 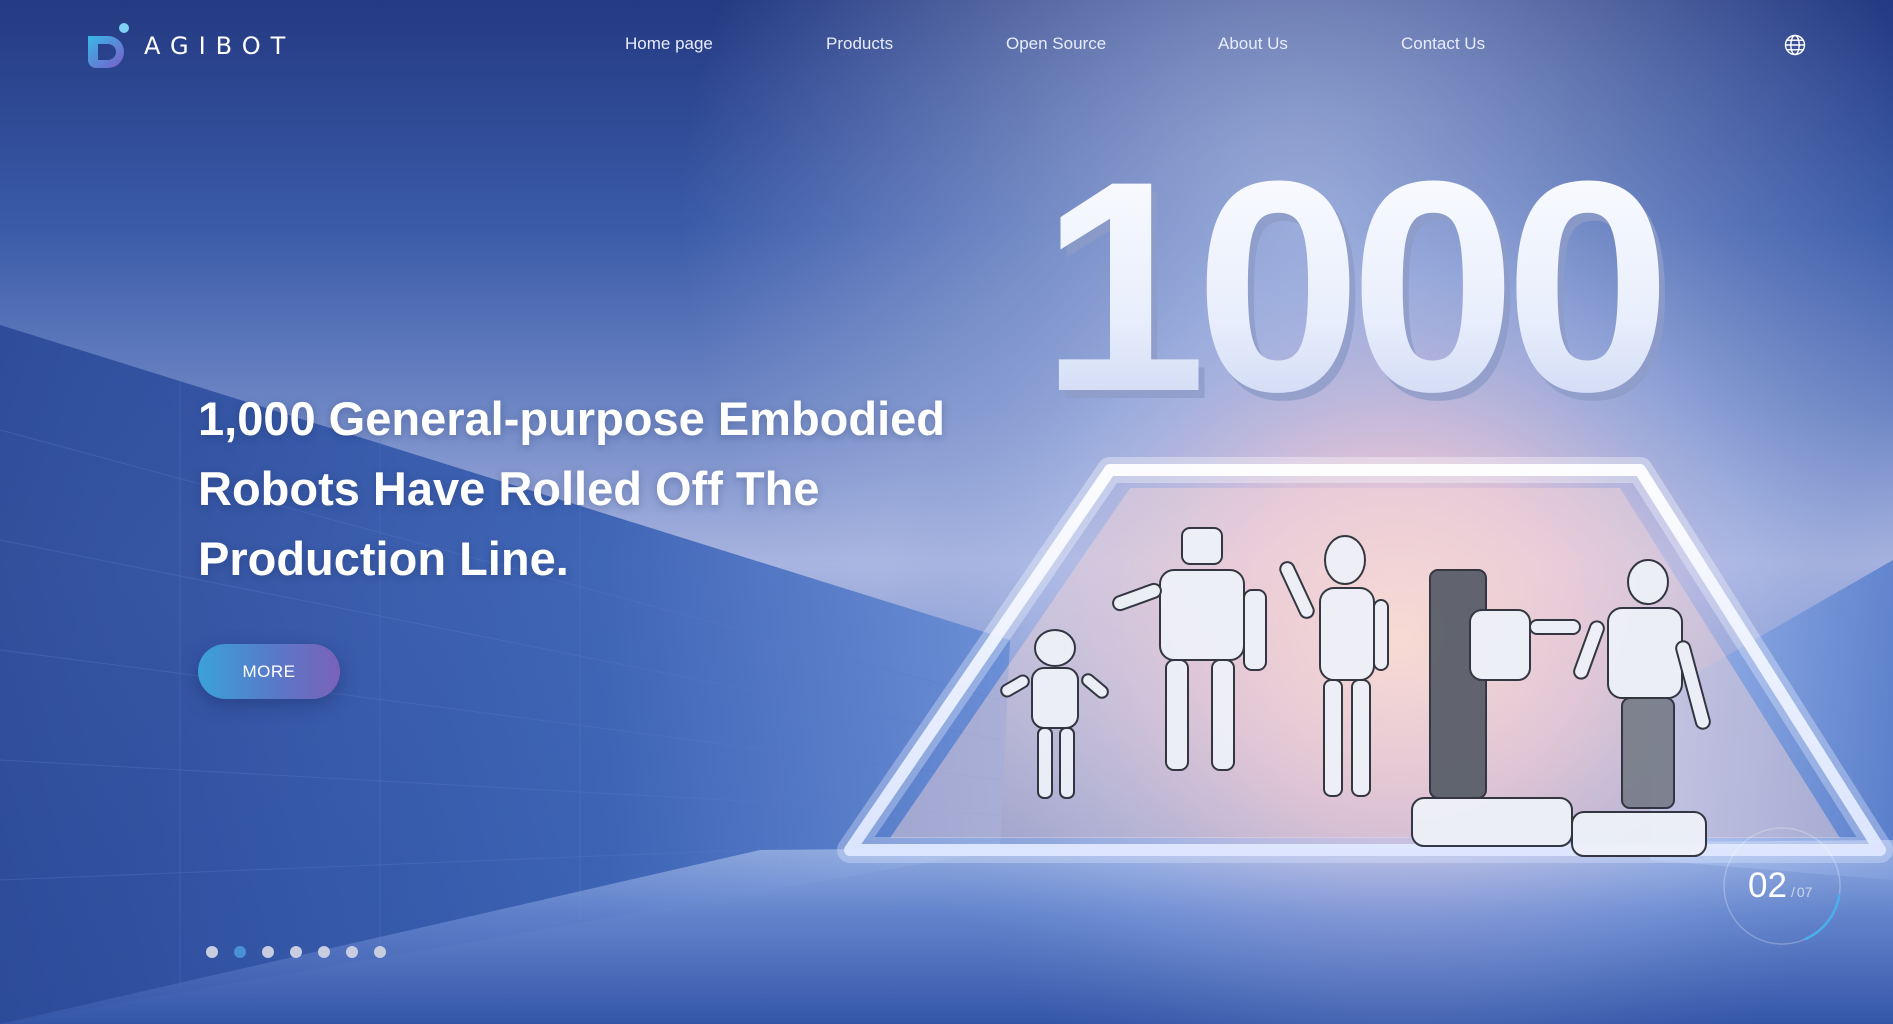 I want to click on globe-icon, so click(x=1795, y=45).